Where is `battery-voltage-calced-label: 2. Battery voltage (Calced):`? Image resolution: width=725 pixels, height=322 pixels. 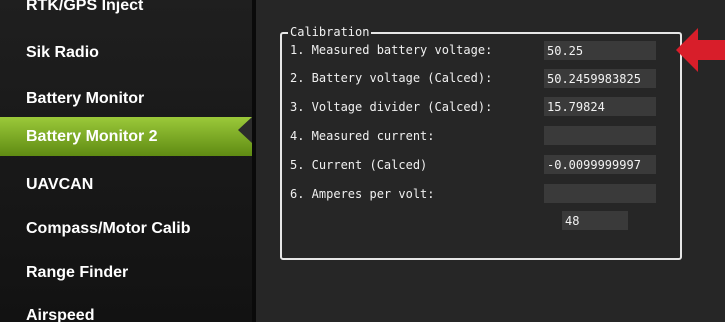
battery-voltage-calced-label: 2. Battery voltage (Calced): is located at coordinates (391, 78).